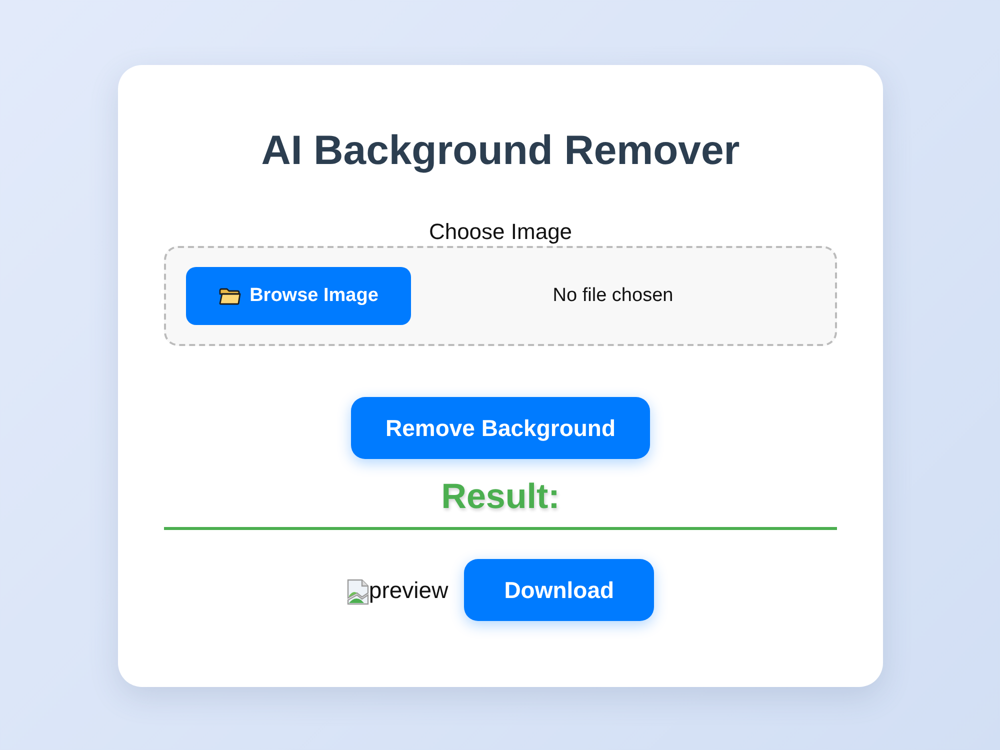 Image resolution: width=1000 pixels, height=750 pixels. I want to click on image-alt-text: preview, so click(408, 590).